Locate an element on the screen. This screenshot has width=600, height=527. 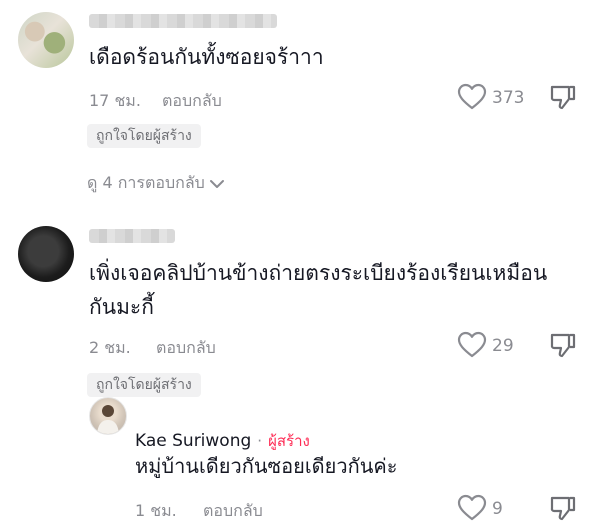
like-count: 373 is located at coordinates (508, 98).